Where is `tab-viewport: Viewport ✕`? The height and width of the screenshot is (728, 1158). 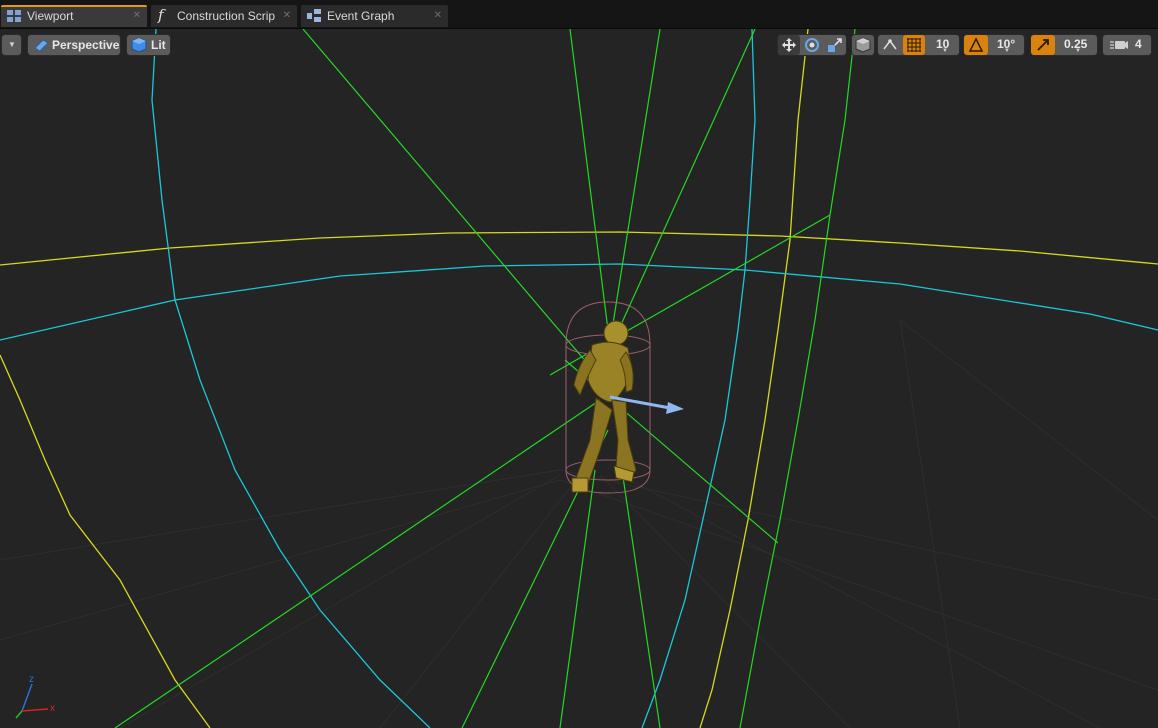 tab-viewport: Viewport ✕ is located at coordinates (74, 15).